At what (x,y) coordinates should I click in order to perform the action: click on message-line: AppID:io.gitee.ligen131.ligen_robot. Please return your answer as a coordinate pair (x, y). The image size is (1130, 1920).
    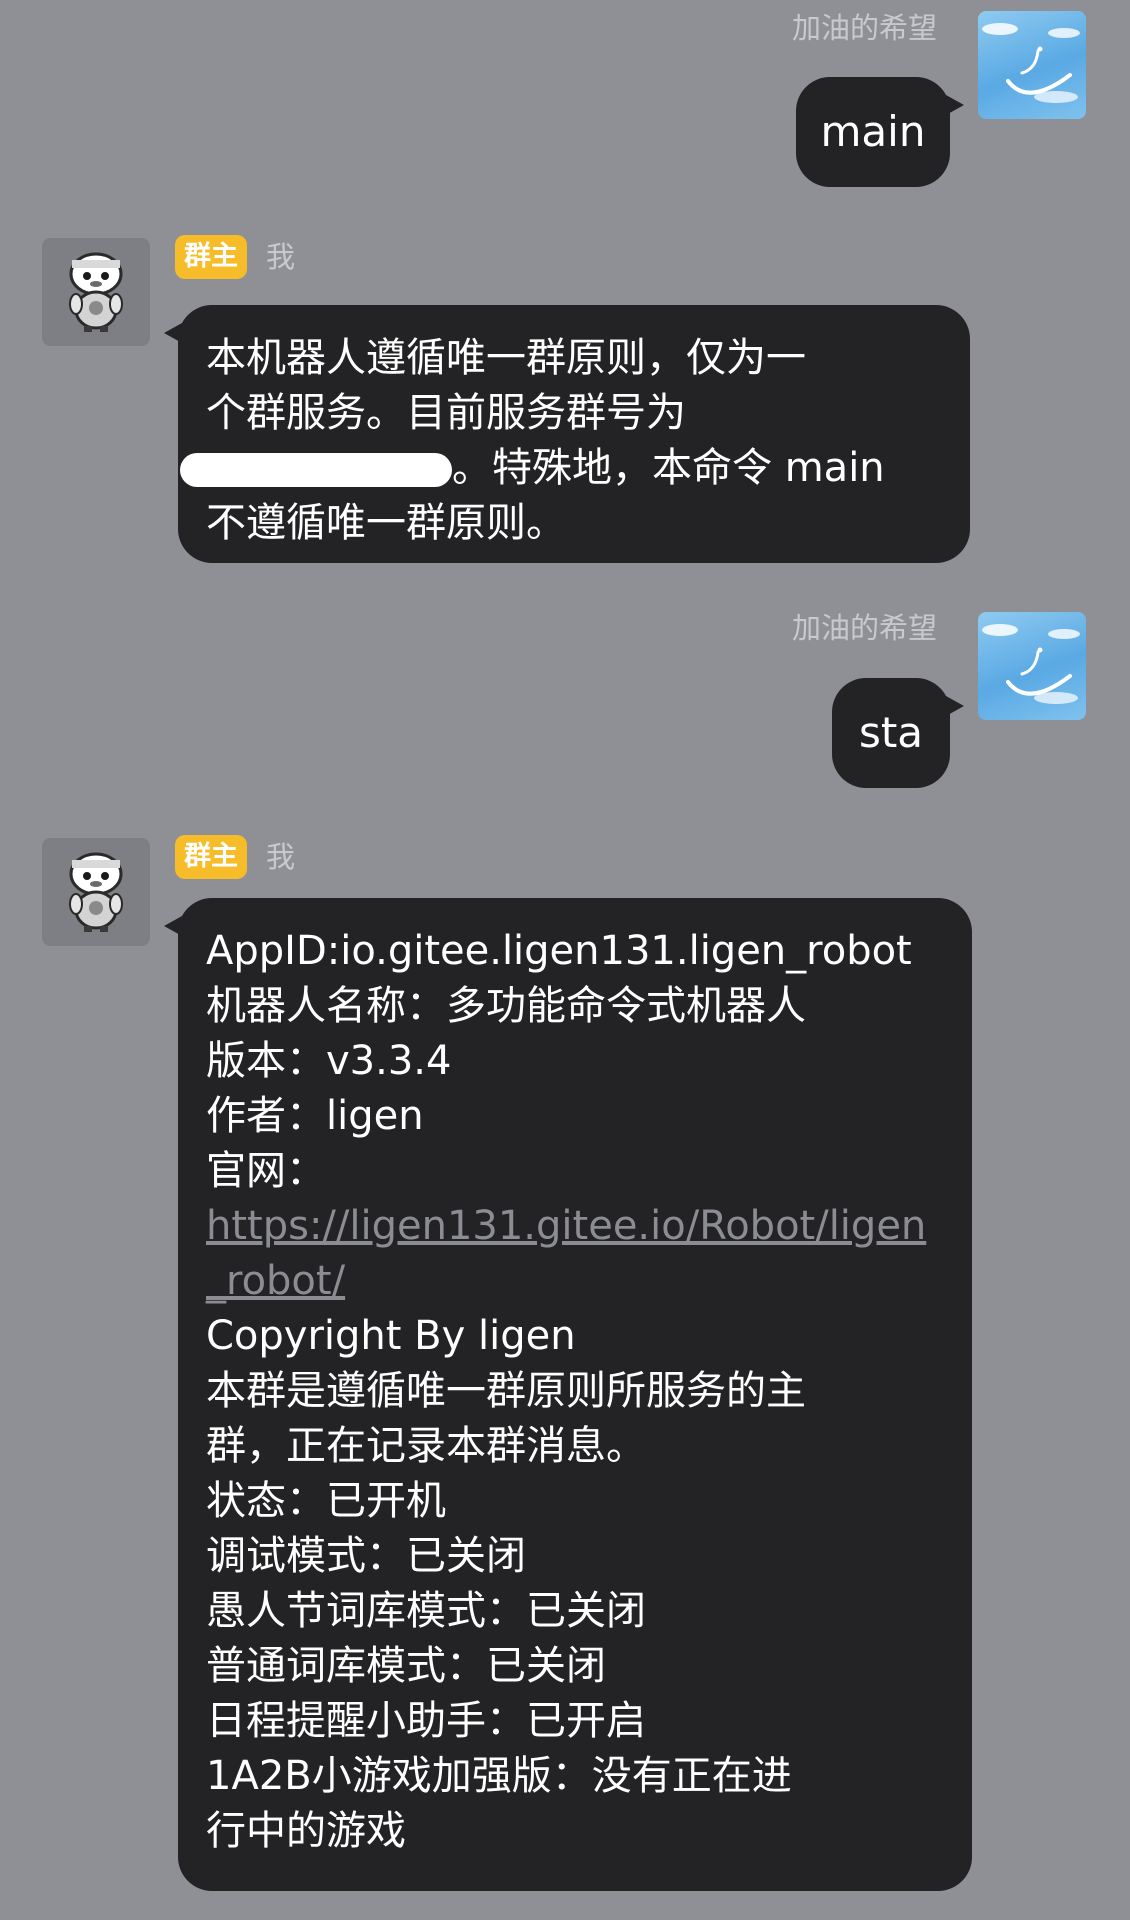
    Looking at the image, I should click on (559, 951).